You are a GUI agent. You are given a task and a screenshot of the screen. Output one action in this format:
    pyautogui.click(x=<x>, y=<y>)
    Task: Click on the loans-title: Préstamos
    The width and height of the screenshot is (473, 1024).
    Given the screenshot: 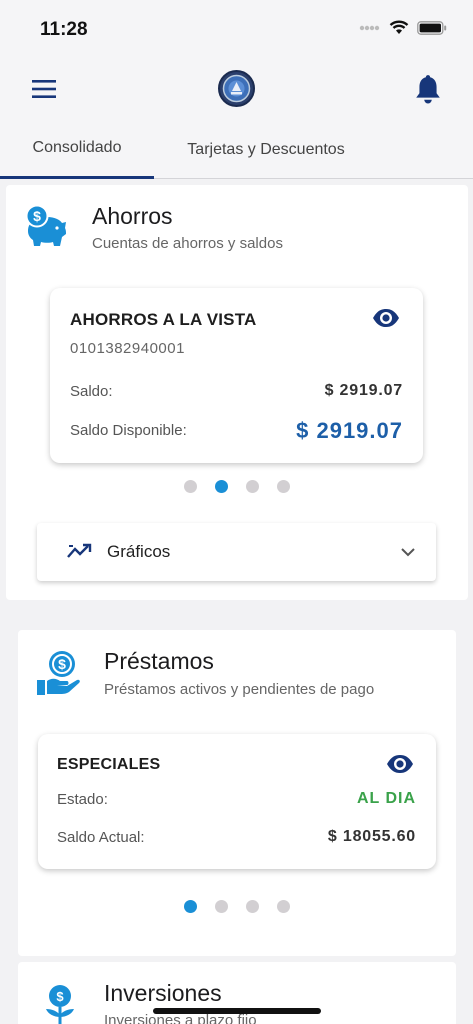 What is the action you would take?
    pyautogui.click(x=159, y=661)
    